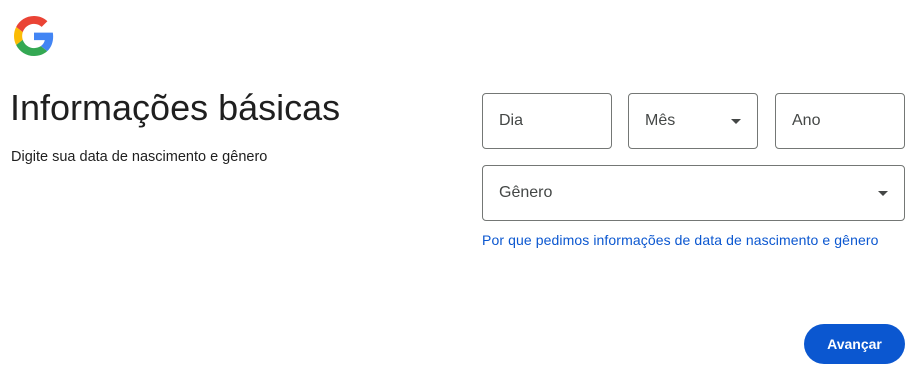  I want to click on gender-select: Gênero, so click(693, 193).